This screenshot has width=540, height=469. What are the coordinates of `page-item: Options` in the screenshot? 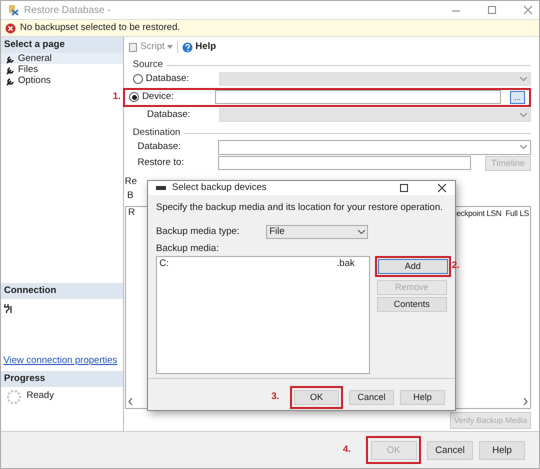 It's located at (62, 80).